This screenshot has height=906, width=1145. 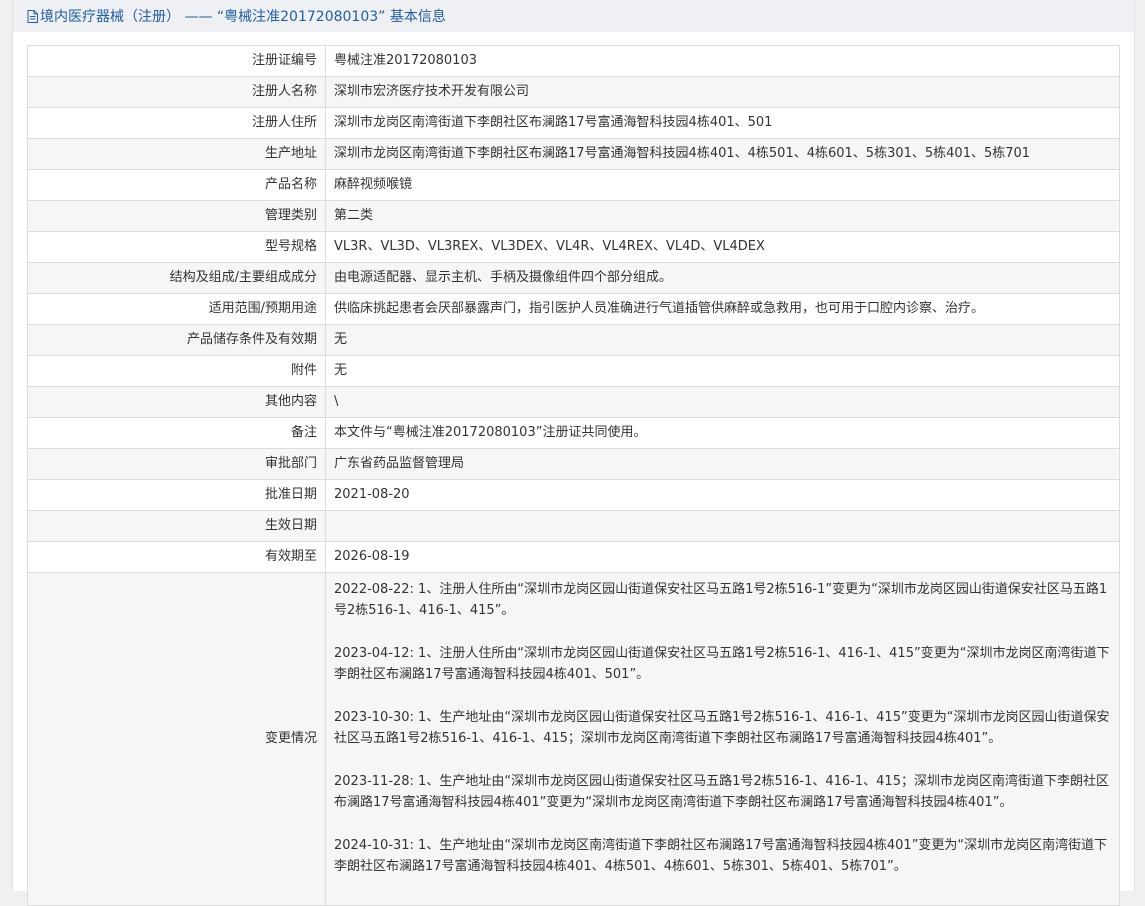 I want to click on table-row: 审批部门 广东省药品监督管理局, so click(x=573, y=464).